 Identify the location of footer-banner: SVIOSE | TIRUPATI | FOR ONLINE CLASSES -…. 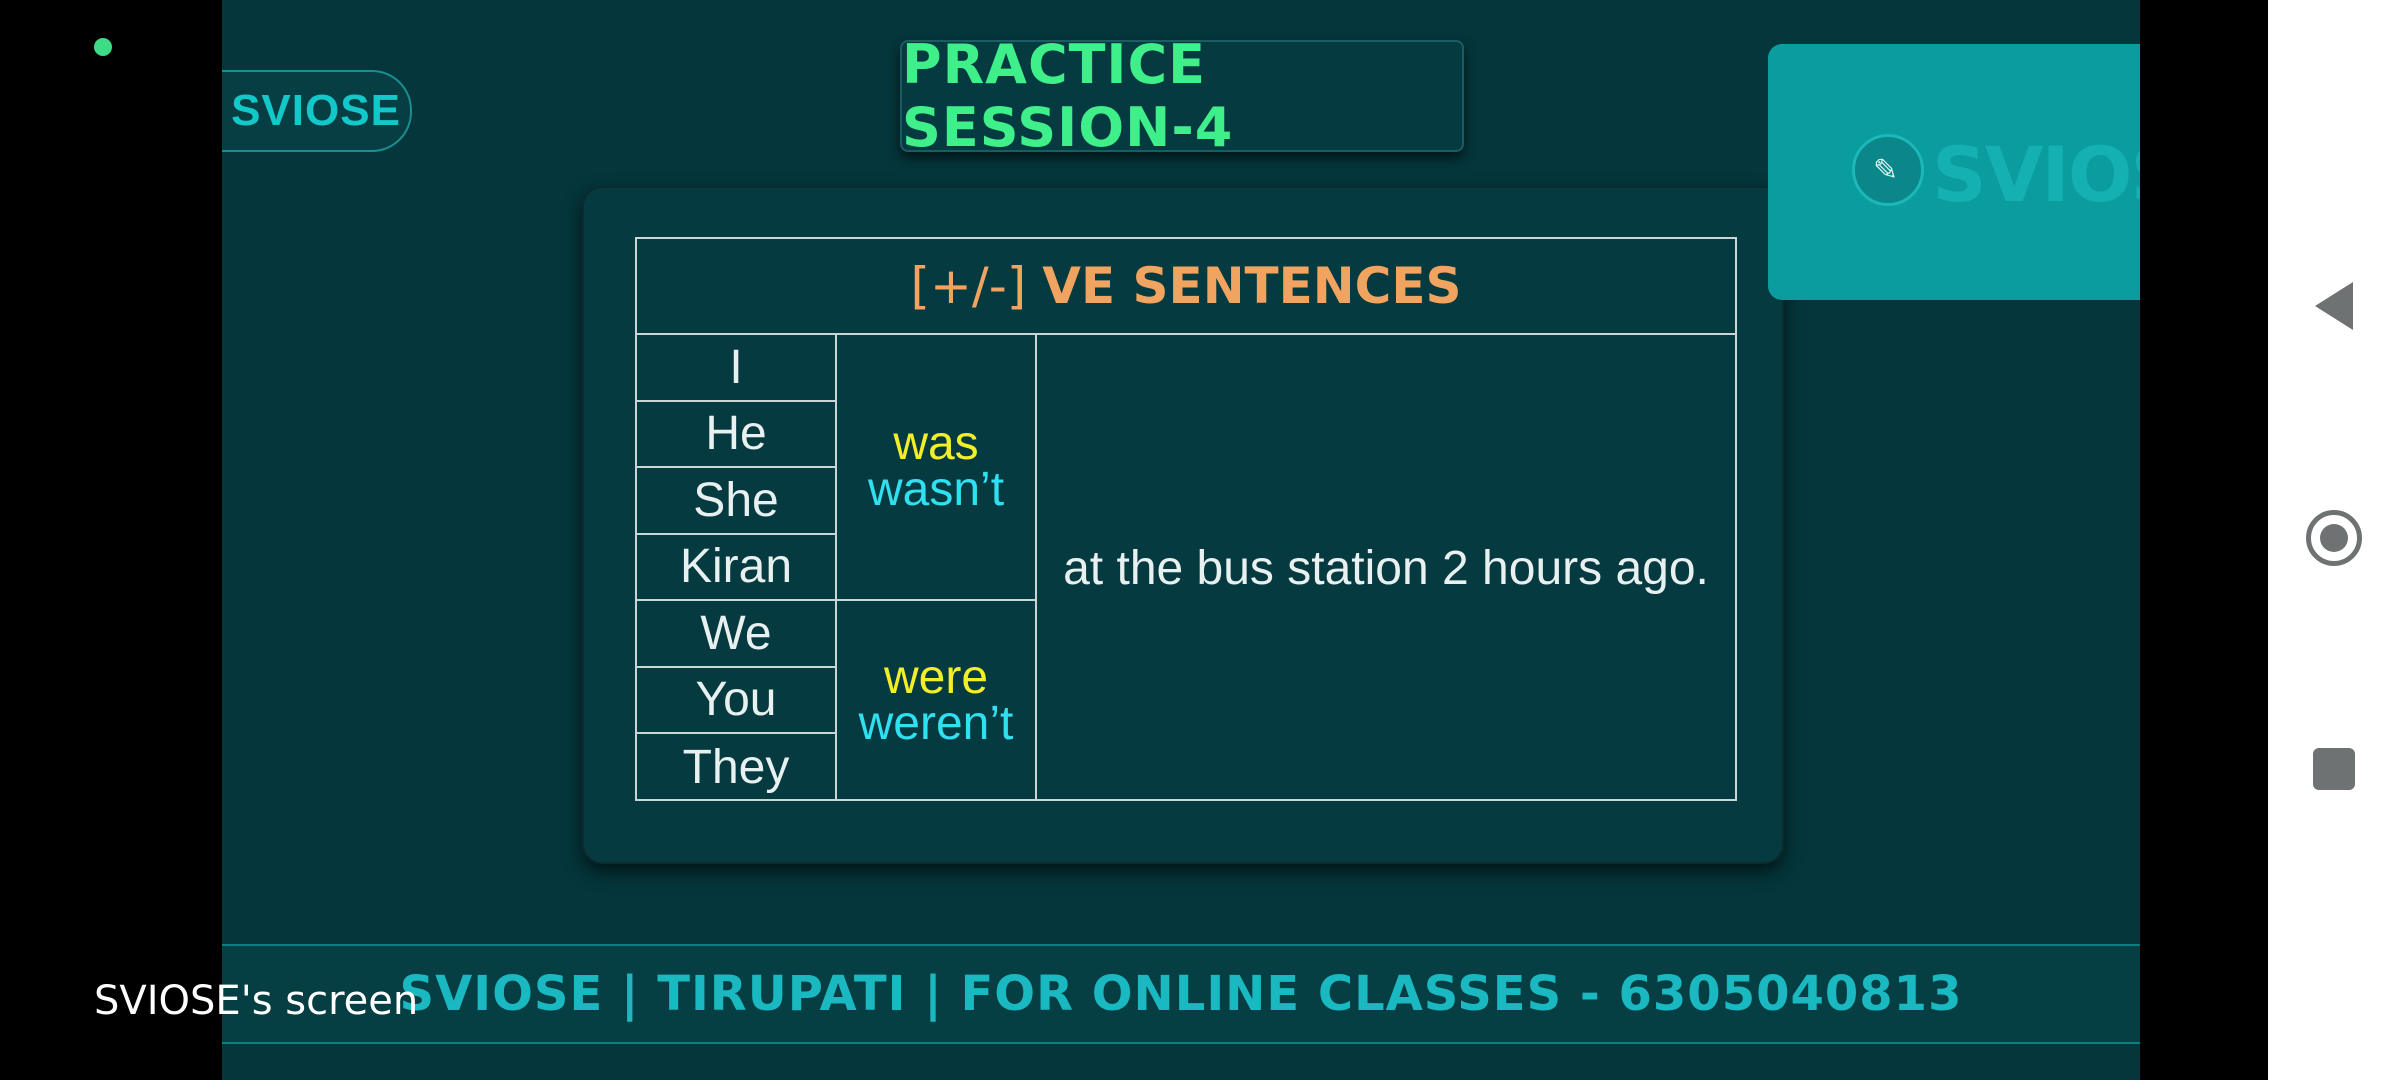
(1181, 994).